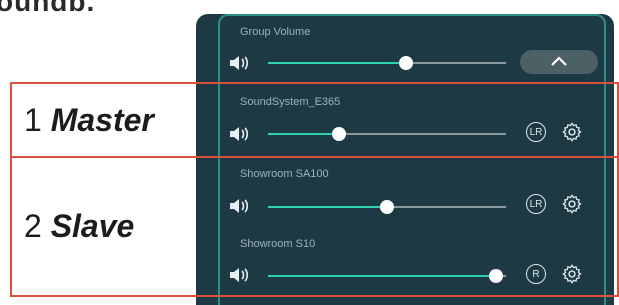  I want to click on page-heading-partial: oundb., so click(48, 8).